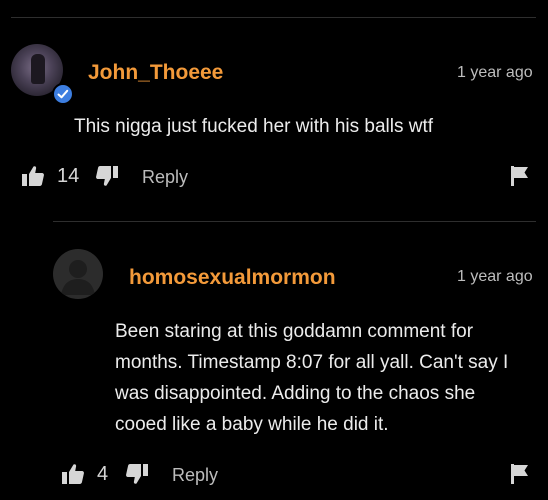 The image size is (548, 500). What do you see at coordinates (103, 474) in the screenshot?
I see `like-count: 4` at bounding box center [103, 474].